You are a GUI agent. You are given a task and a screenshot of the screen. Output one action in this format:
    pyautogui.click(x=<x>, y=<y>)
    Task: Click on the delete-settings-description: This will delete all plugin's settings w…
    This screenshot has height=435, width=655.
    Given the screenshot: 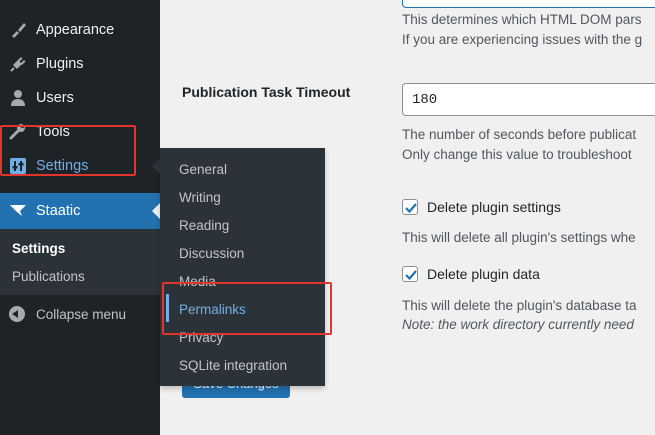 What is the action you would take?
    pyautogui.click(x=519, y=237)
    